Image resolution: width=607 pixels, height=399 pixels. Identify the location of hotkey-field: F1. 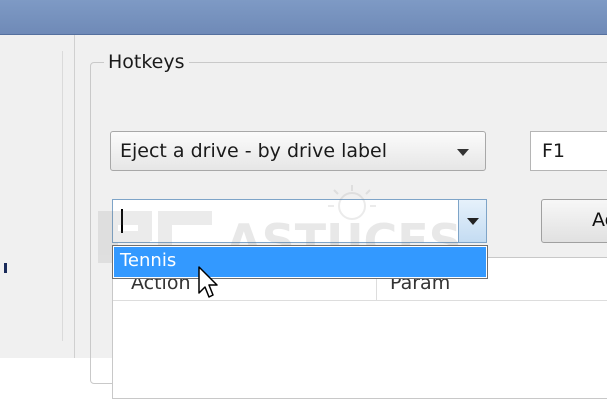
(568, 151).